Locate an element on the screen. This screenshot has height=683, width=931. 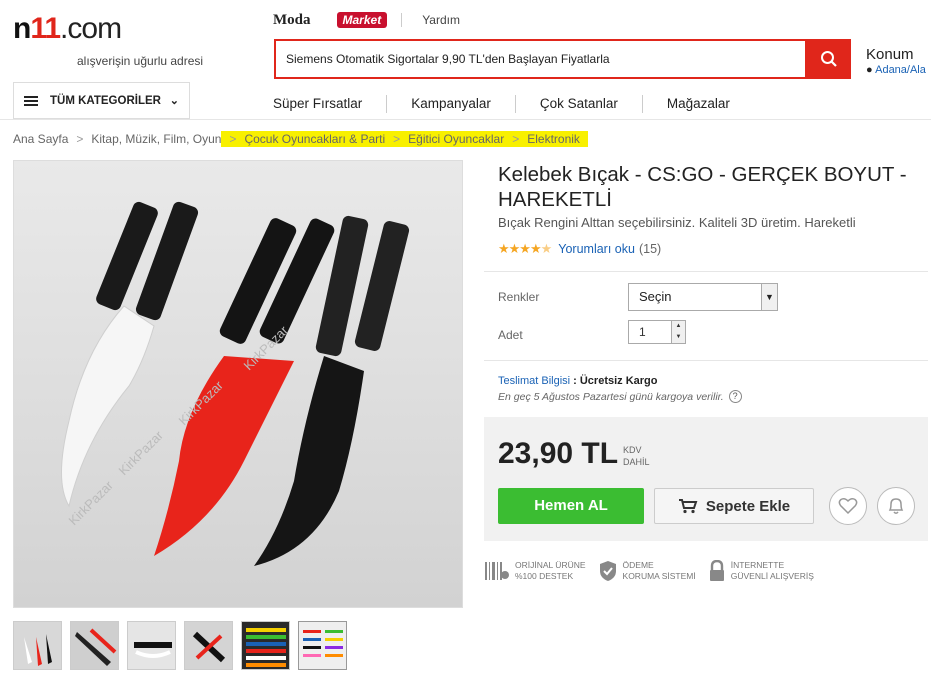
site-logo: n11.com is located at coordinates (67, 29).